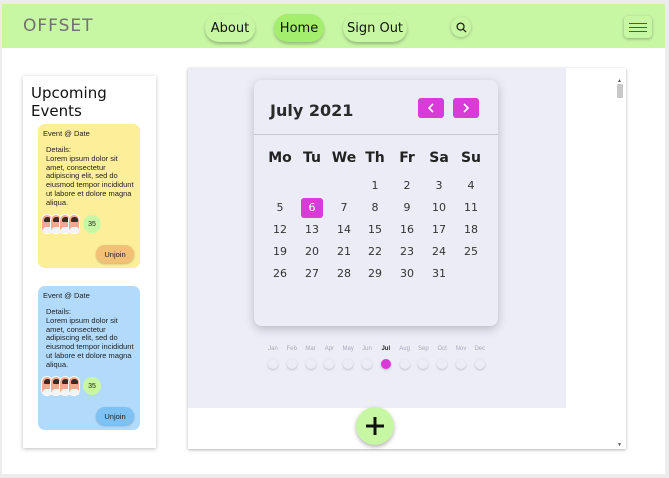 The width and height of the screenshot is (669, 478). I want to click on calendar-day: 1, so click(375, 186).